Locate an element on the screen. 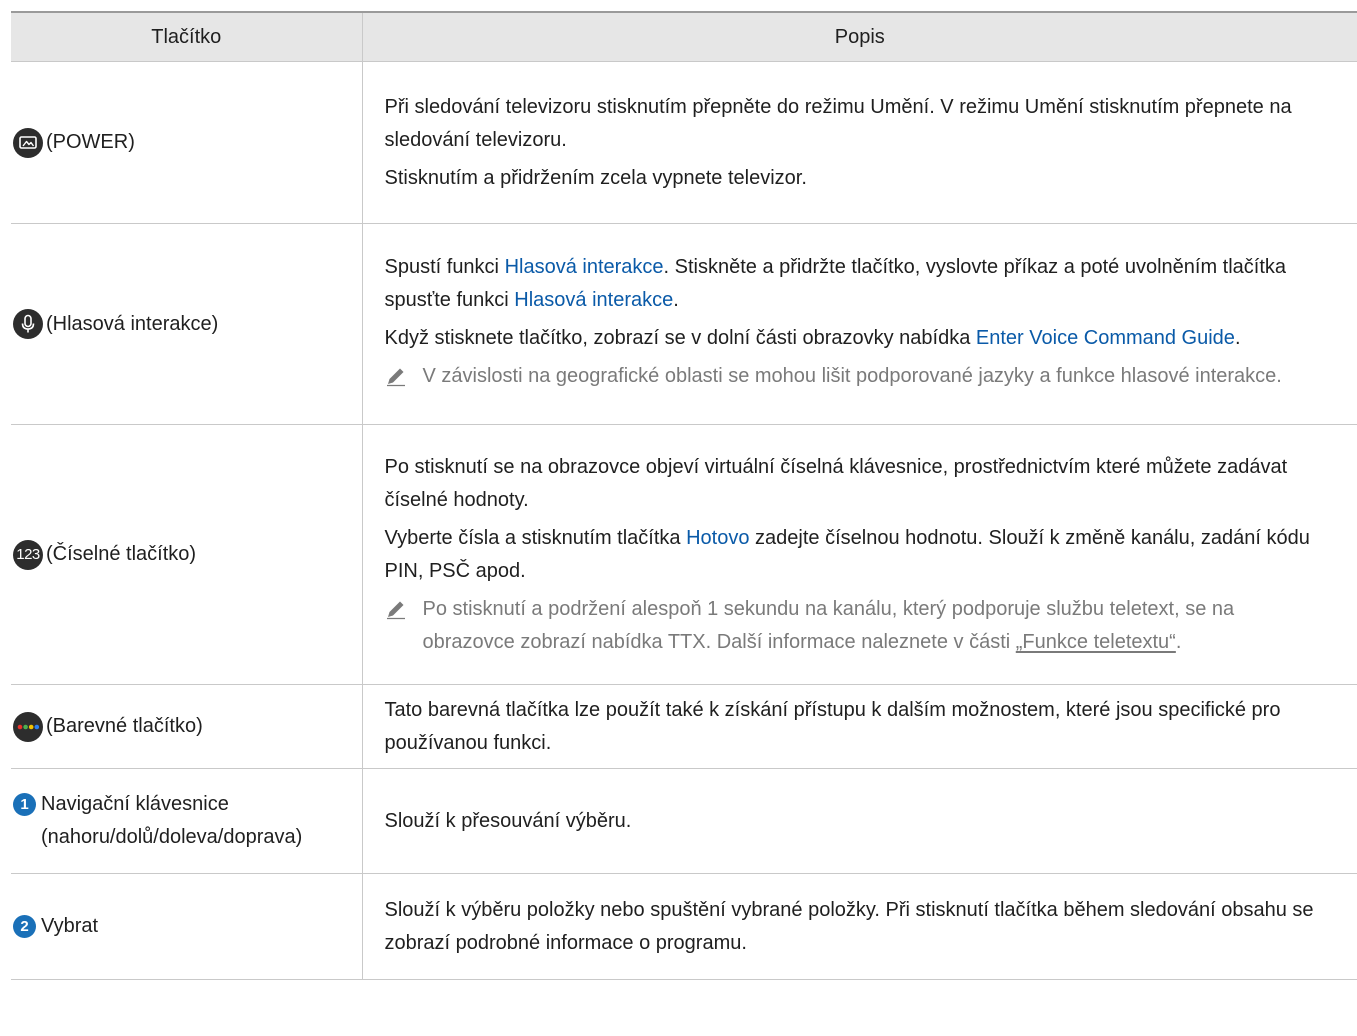  key-label: (Barevné tlačítko) is located at coordinates (124, 726).